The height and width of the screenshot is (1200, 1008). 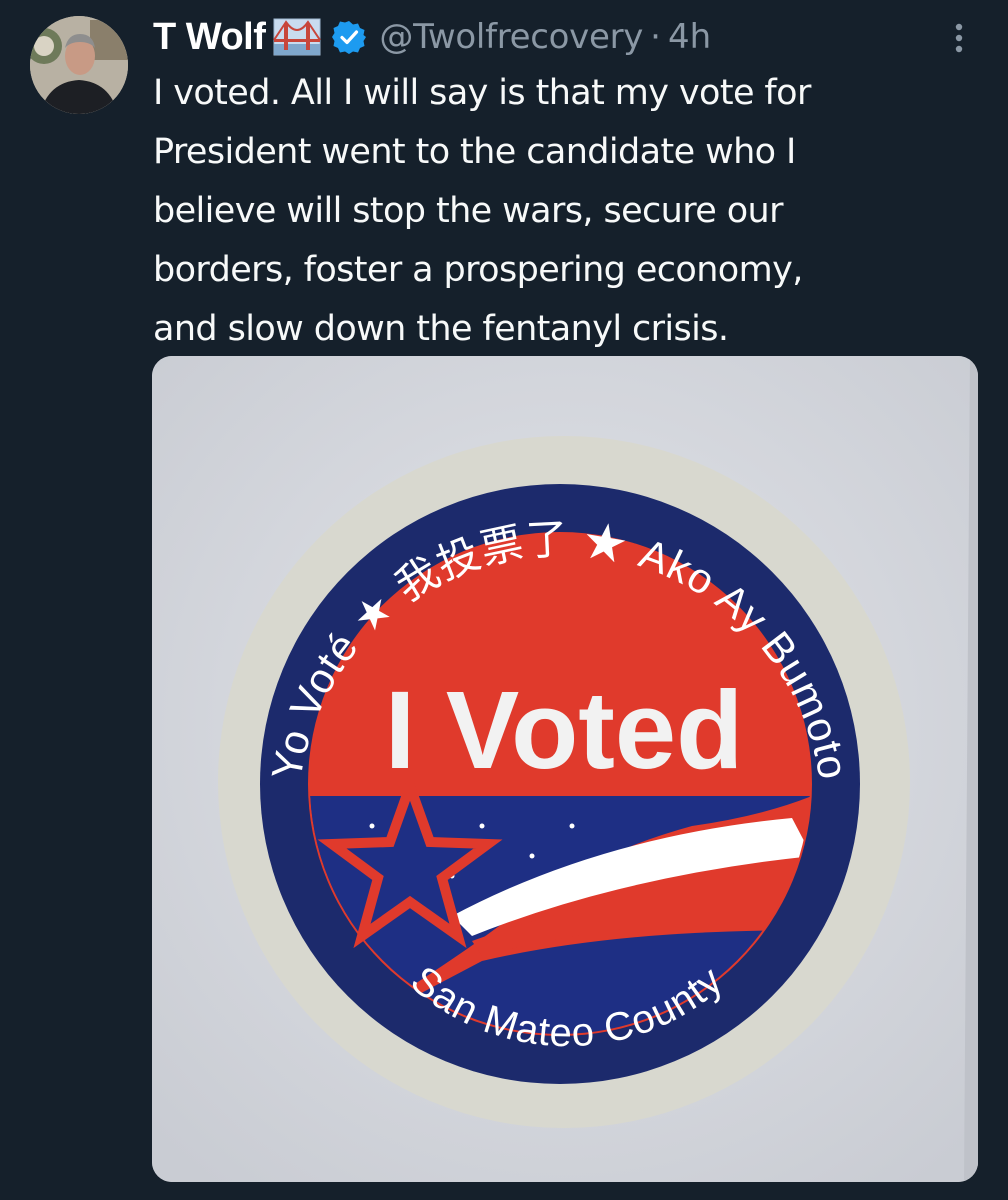 What do you see at coordinates (689, 37) in the screenshot?
I see `timestamp: 4h` at bounding box center [689, 37].